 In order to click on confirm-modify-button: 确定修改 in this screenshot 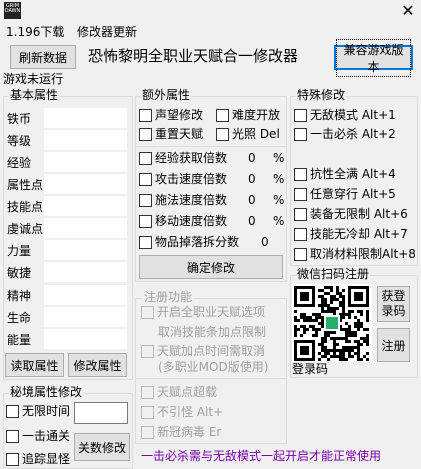, I will do `click(211, 267)`.